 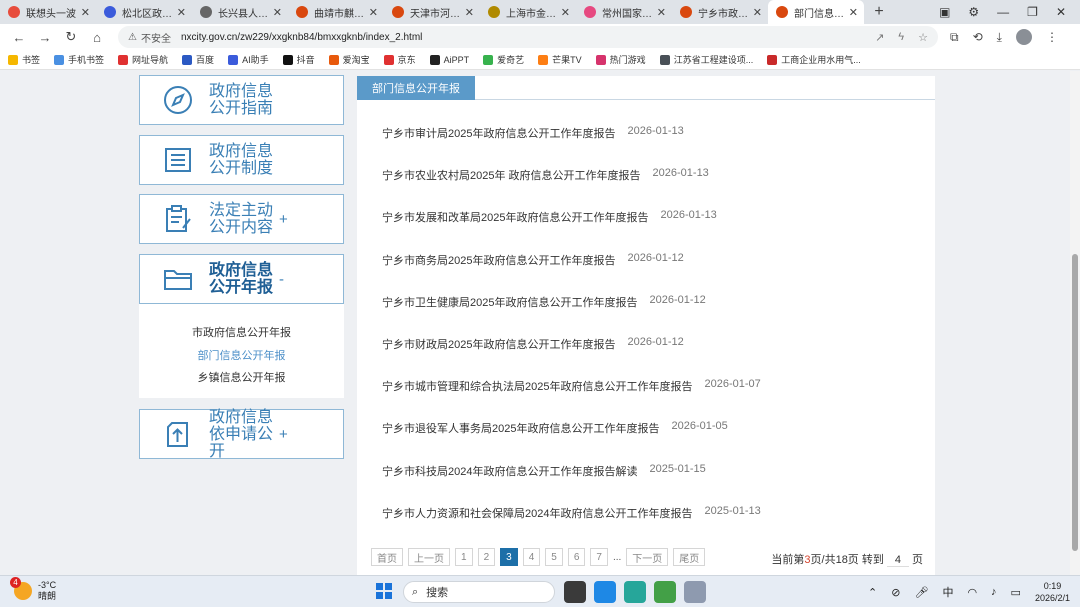 What do you see at coordinates (720, 12) in the screenshot?
I see `browser-tab: 宁乡市政府门户 ✕` at bounding box center [720, 12].